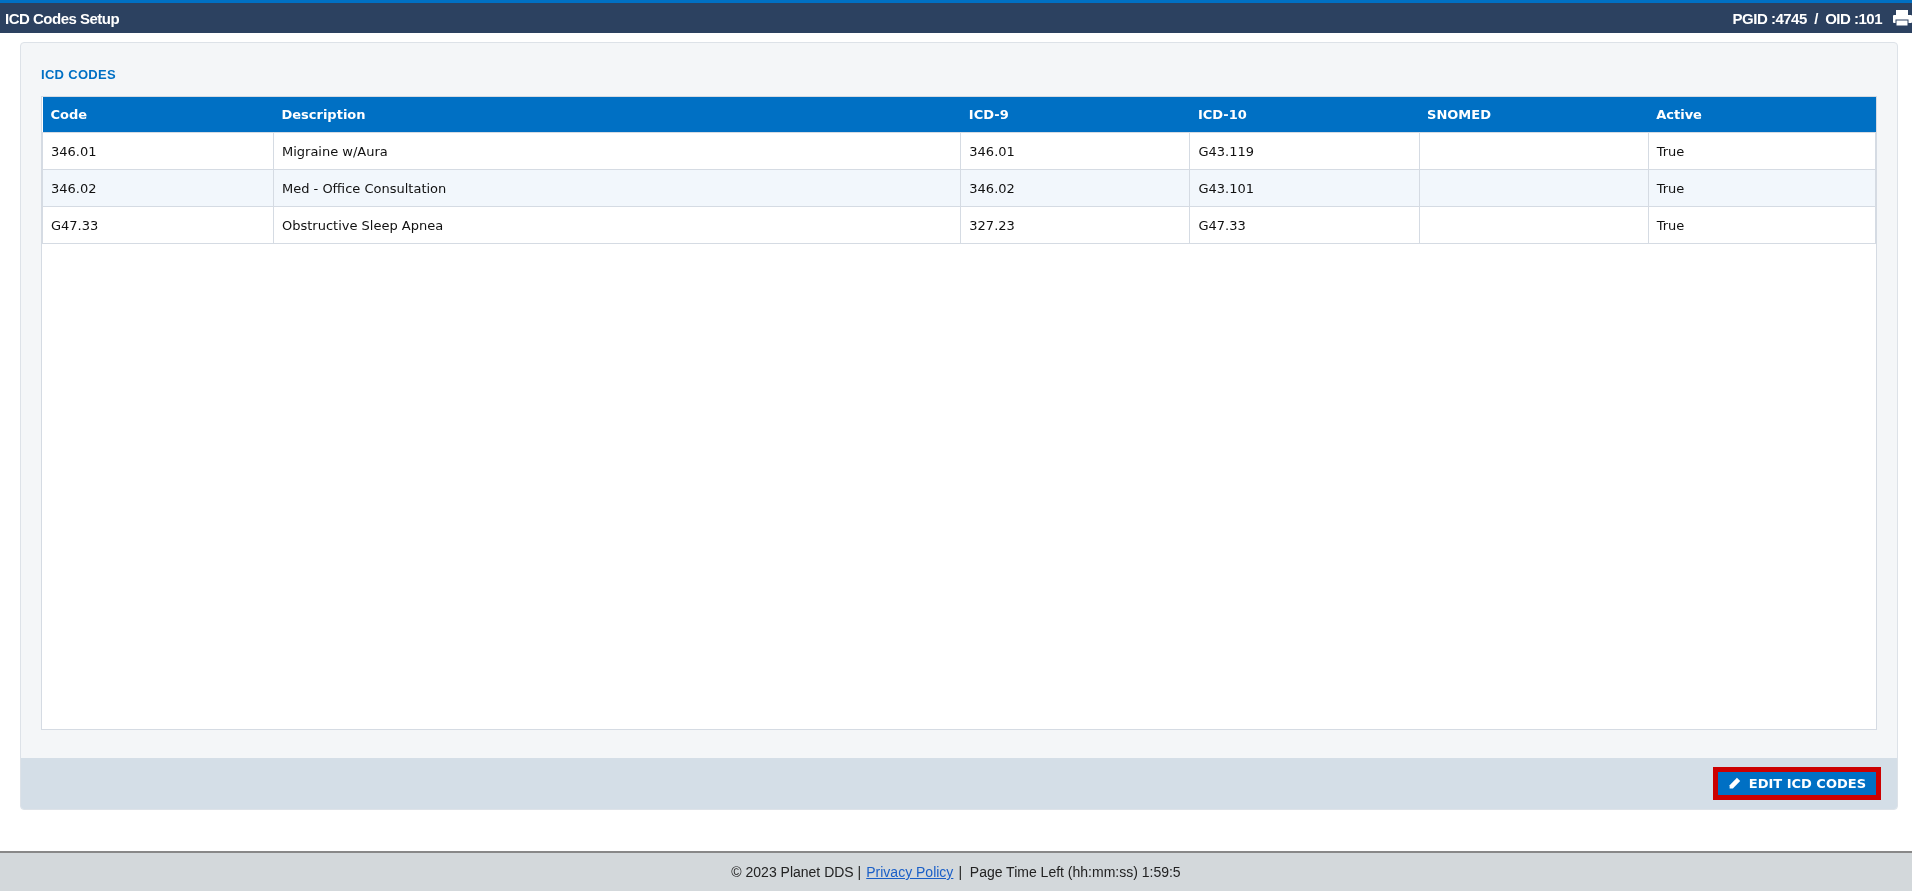  What do you see at coordinates (1069, 872) in the screenshot?
I see `session-timer: | Page Time Left (hh:mm:ss) 1:59:5` at bounding box center [1069, 872].